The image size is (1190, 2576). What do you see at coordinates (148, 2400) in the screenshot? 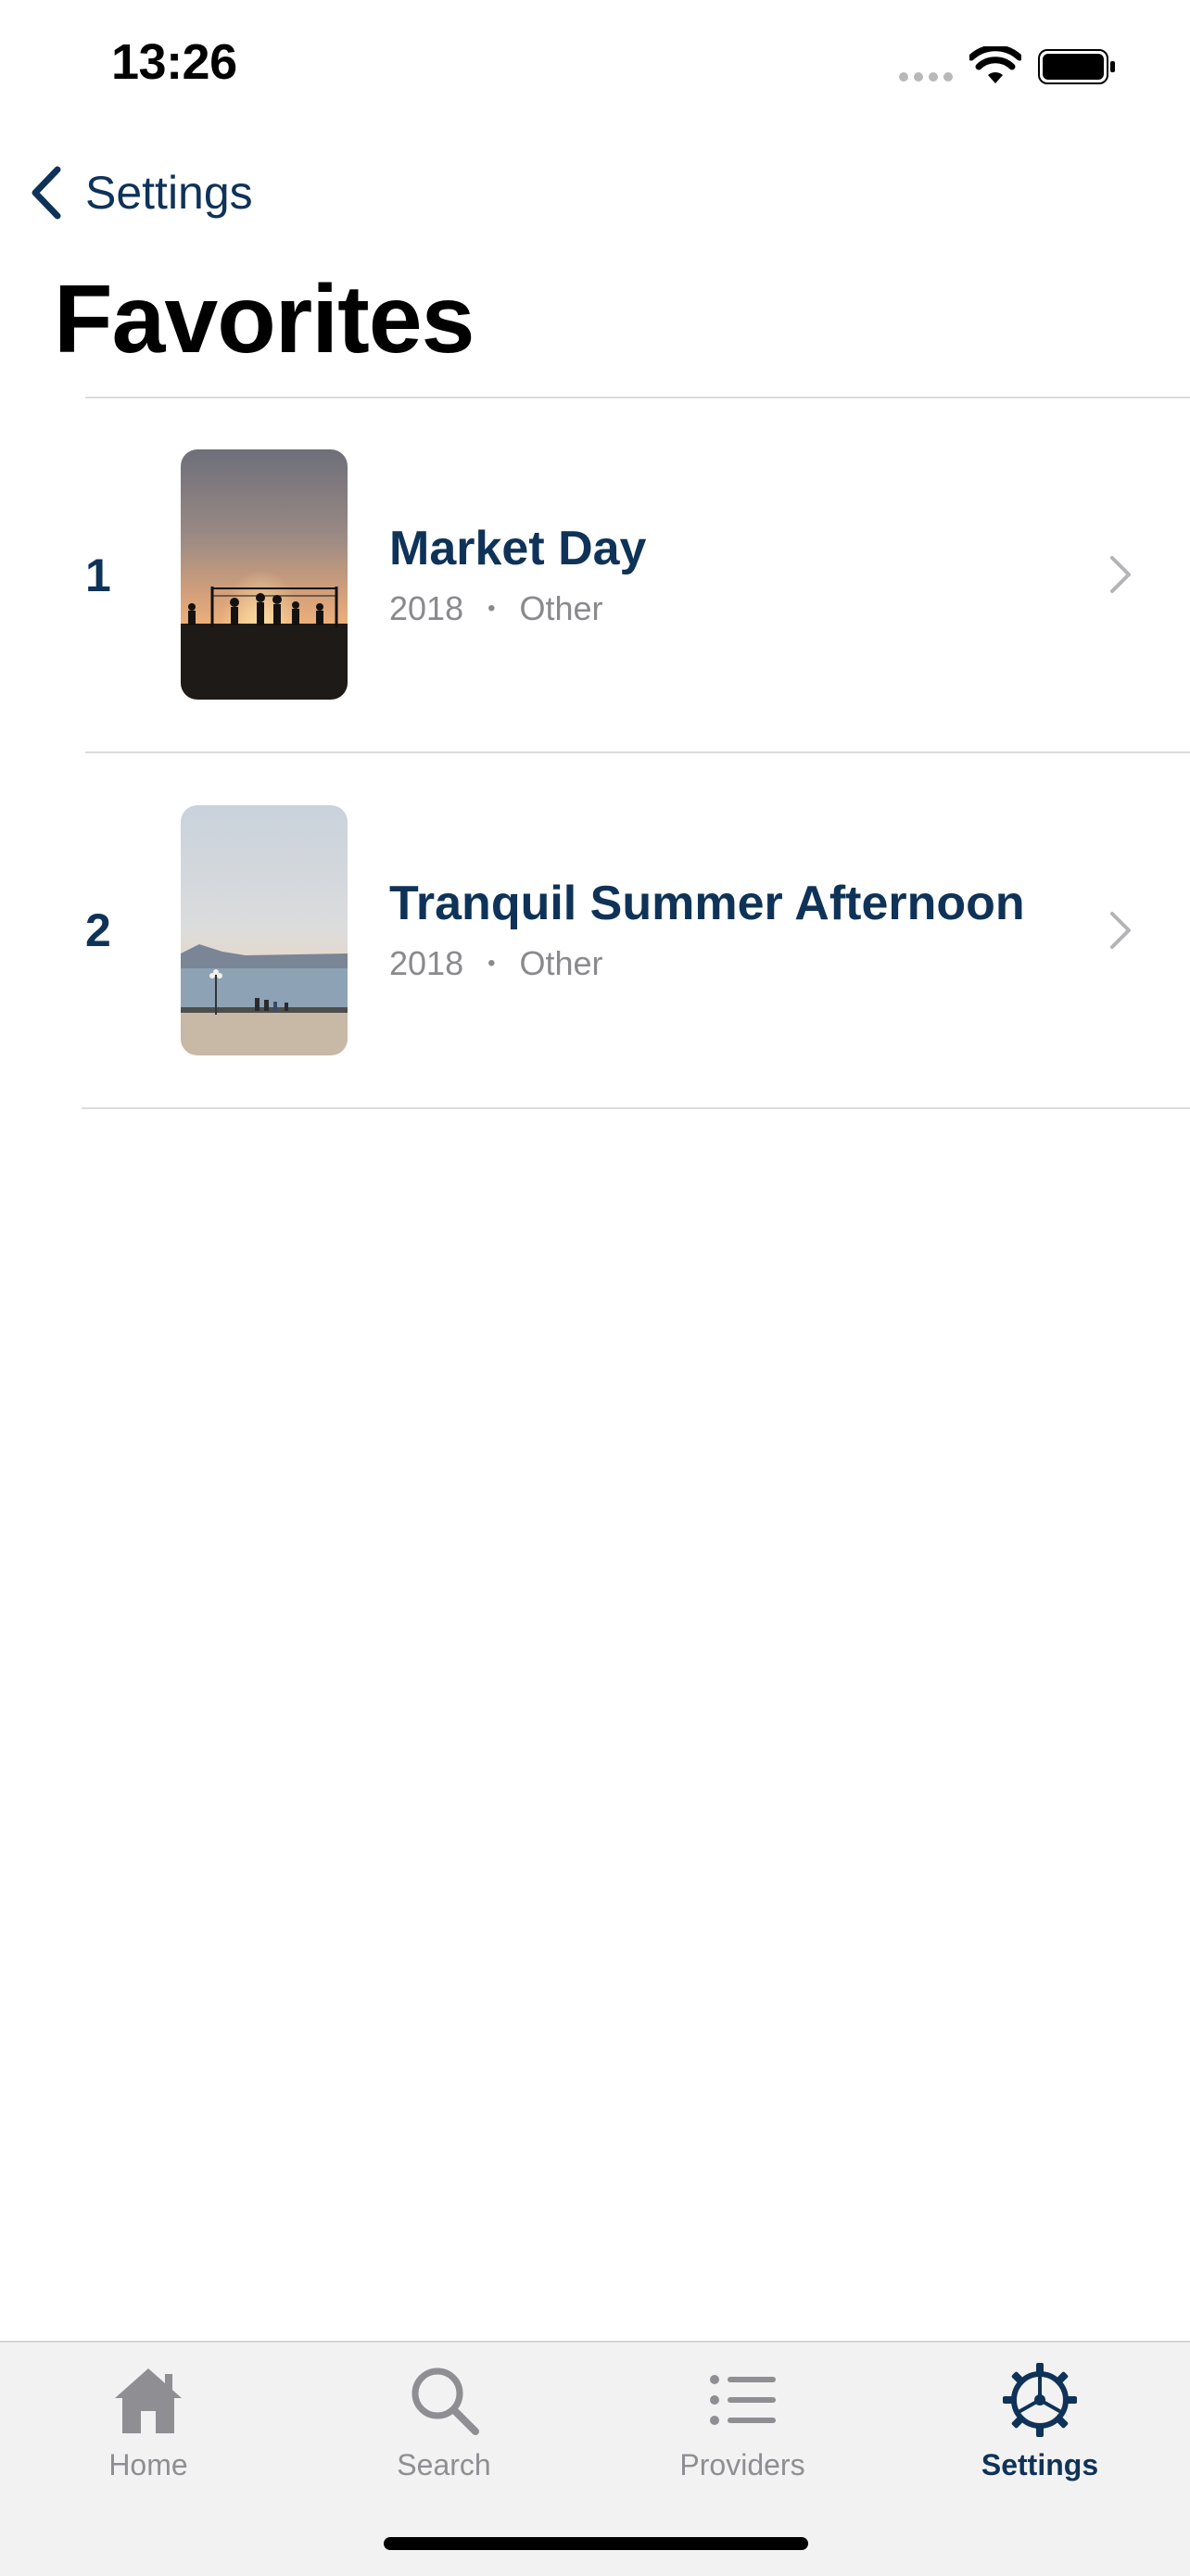
I see `house-icon` at bounding box center [148, 2400].